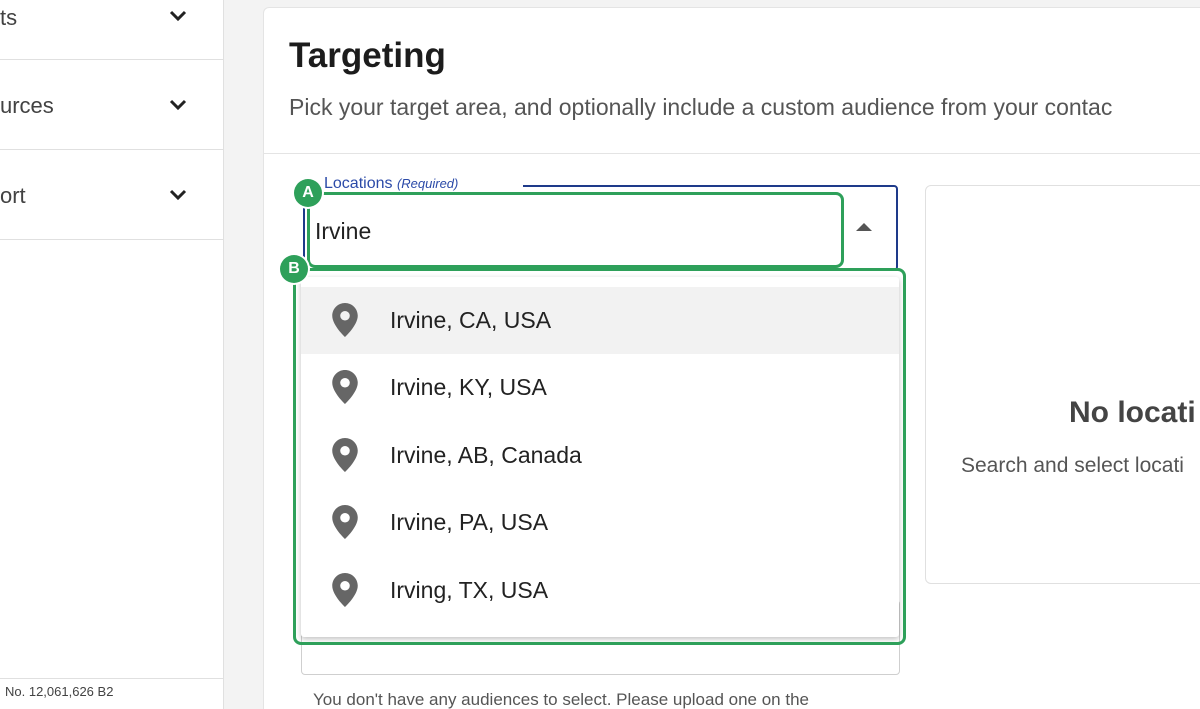 This screenshot has height=709, width=1200. I want to click on page-title: Targeting, so click(367, 55).